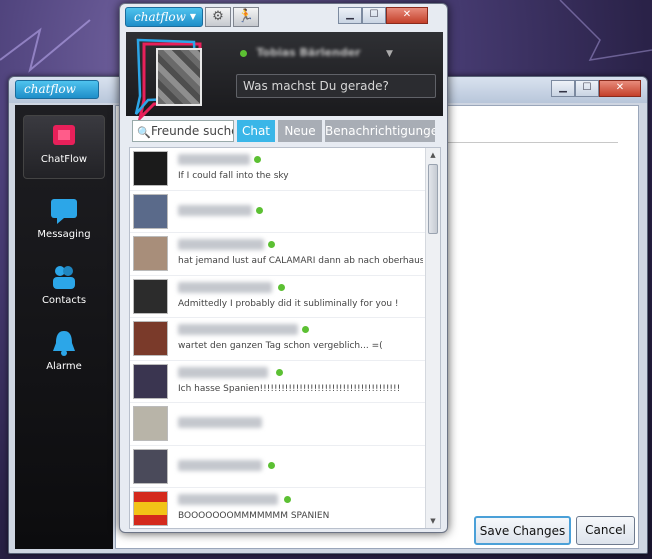  I want to click on contact-status-message: If I could fall into the sky, so click(233, 176).